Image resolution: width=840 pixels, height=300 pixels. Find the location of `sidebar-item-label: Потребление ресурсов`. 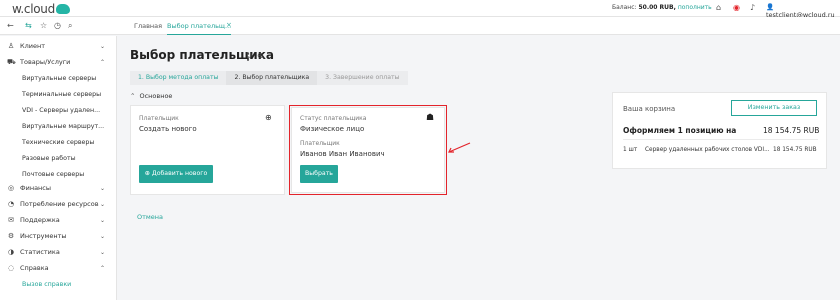

sidebar-item-label: Потребление ресурсов is located at coordinates (59, 204).